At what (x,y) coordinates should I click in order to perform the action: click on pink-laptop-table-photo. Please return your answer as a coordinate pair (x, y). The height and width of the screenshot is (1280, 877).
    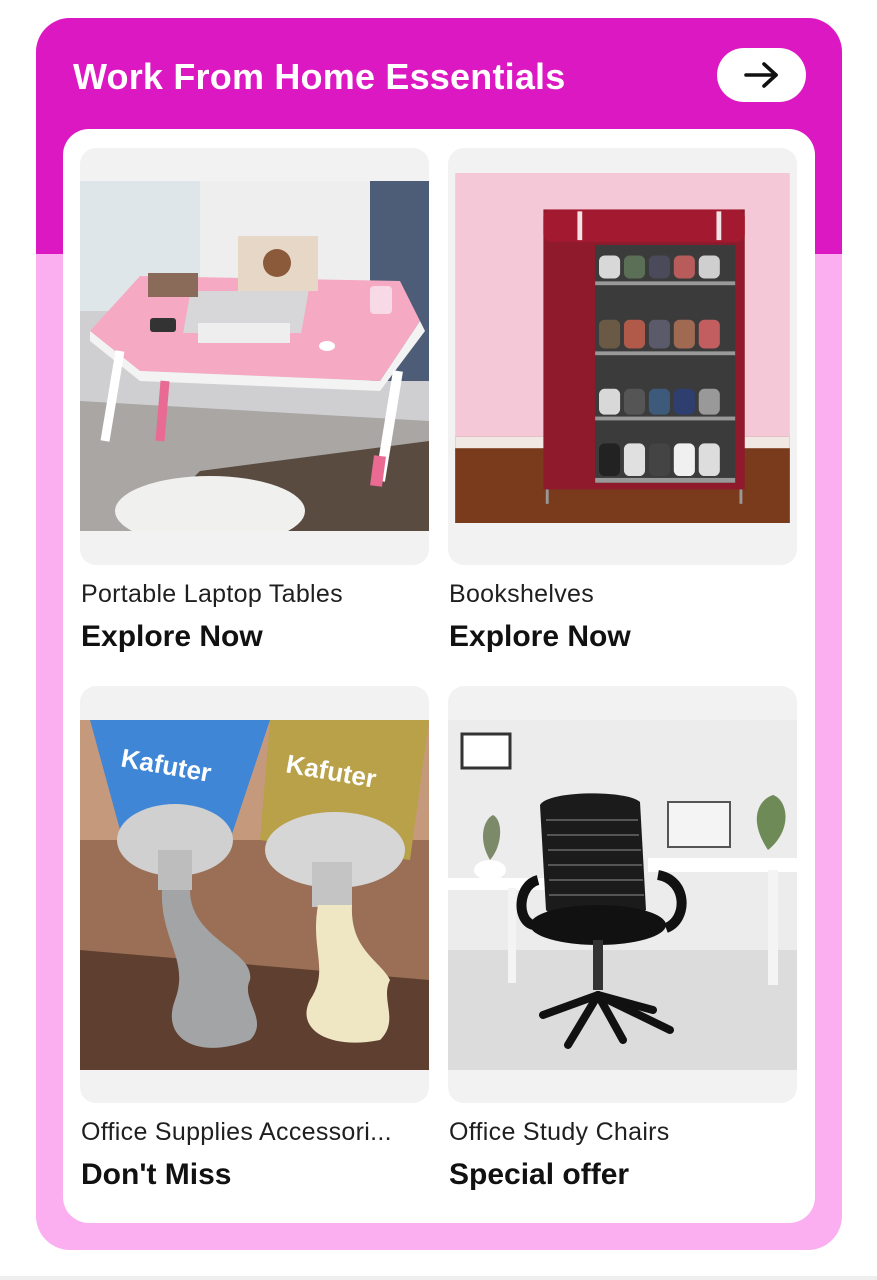
    Looking at the image, I should click on (254, 356).